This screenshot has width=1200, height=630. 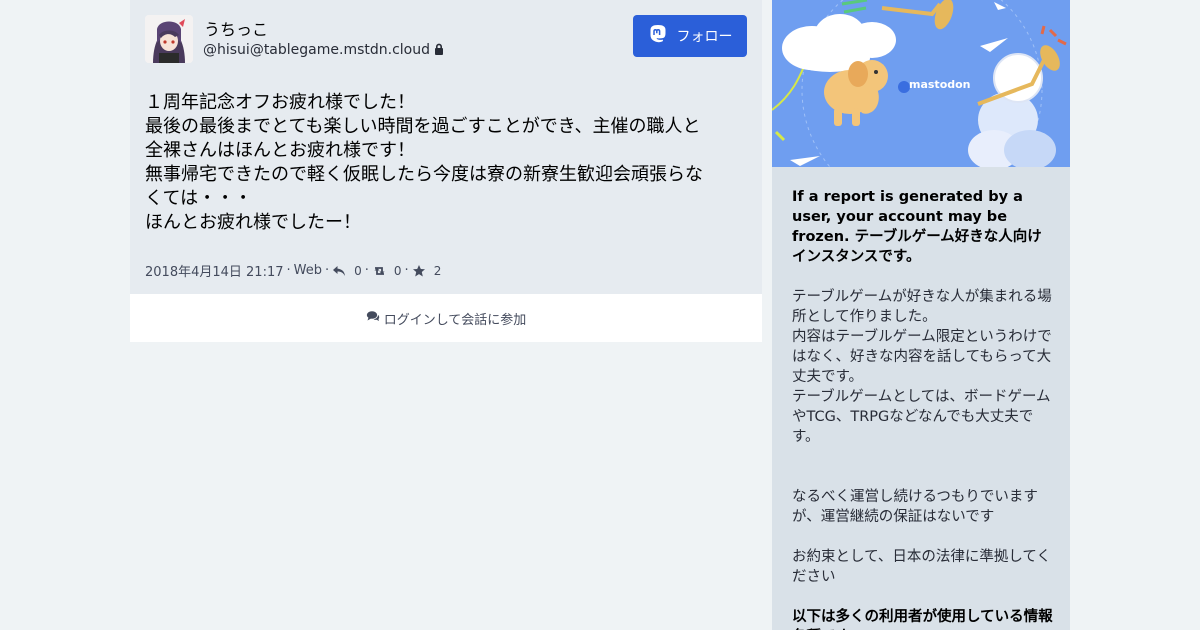 What do you see at coordinates (921, 417) in the screenshot?
I see `about-paragraph: テーブルゲームとしては、ボードゲームやTCG、TRPGなどなんでも大丈夫です。` at bounding box center [921, 417].